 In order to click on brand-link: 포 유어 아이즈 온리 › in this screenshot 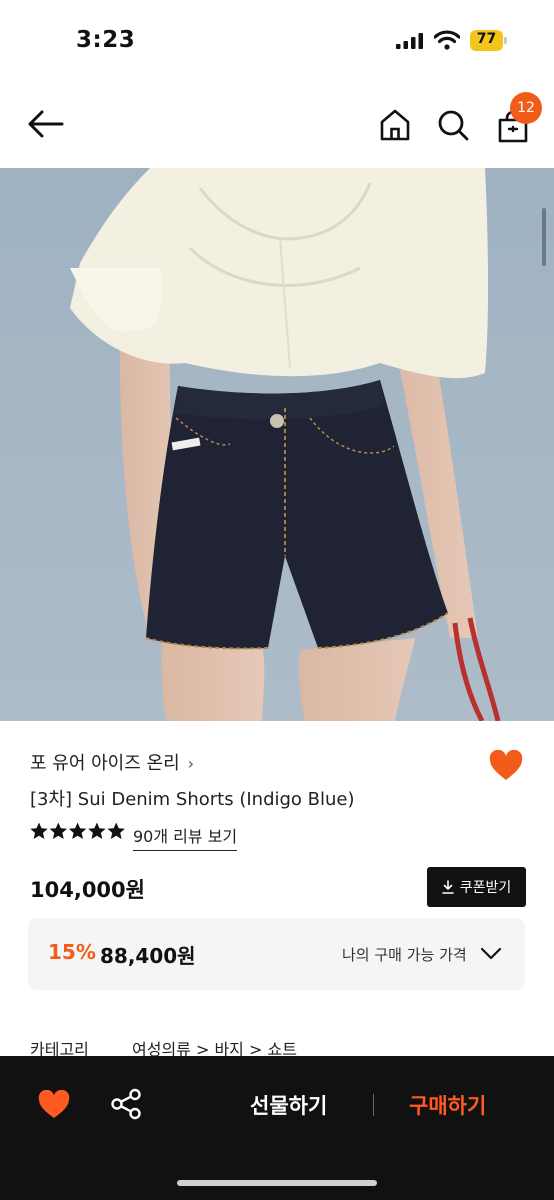, I will do `click(112, 762)`.